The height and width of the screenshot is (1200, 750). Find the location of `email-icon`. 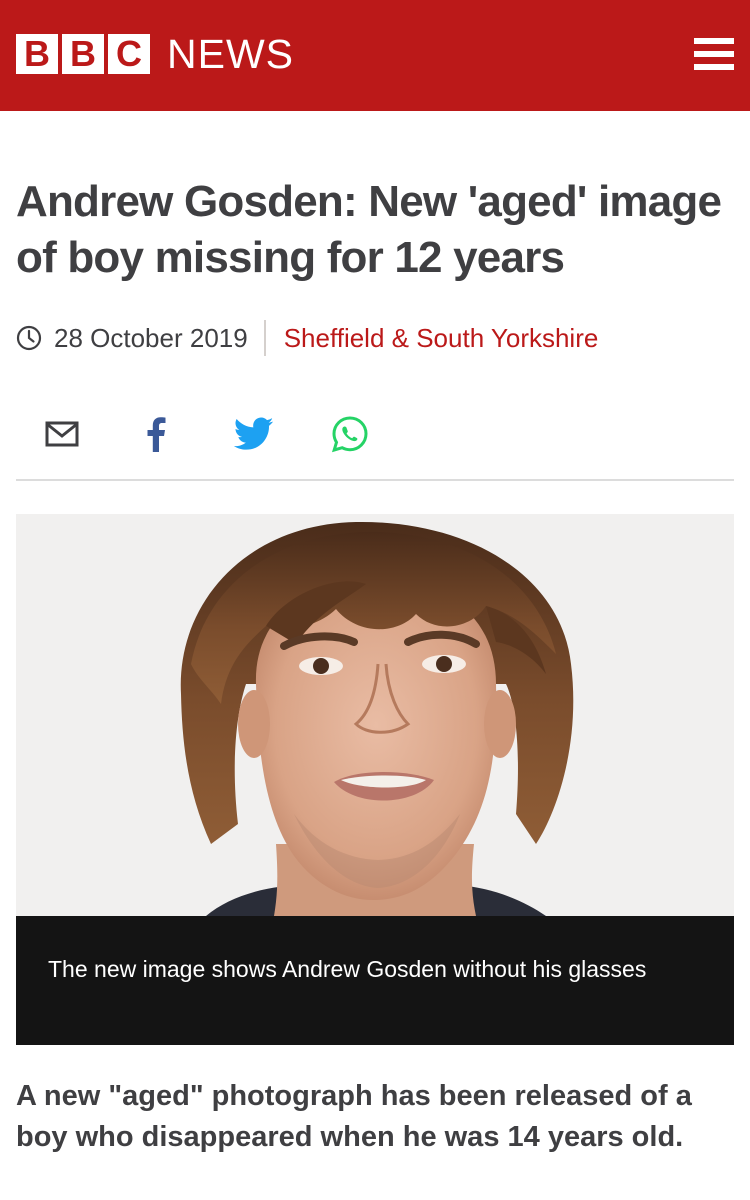

email-icon is located at coordinates (62, 434).